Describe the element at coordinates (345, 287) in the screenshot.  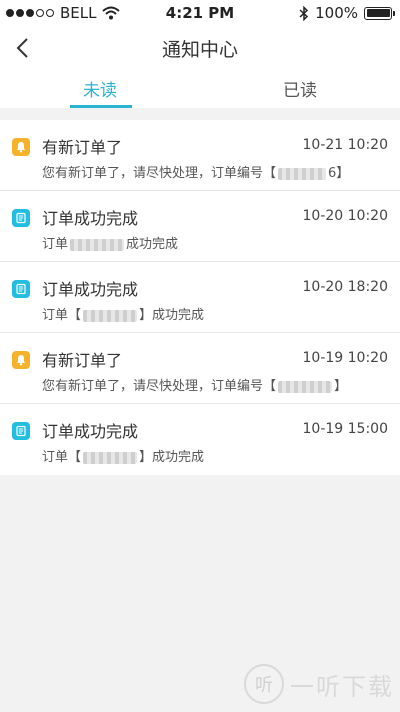
I see `notification-time: 10-20 18:20` at that location.